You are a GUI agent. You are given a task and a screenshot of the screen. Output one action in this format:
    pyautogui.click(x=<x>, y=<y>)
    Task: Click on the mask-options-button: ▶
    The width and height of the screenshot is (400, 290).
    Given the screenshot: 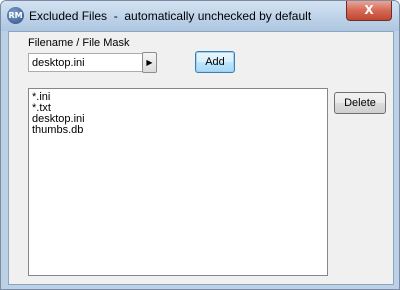 What is the action you would take?
    pyautogui.click(x=149, y=62)
    